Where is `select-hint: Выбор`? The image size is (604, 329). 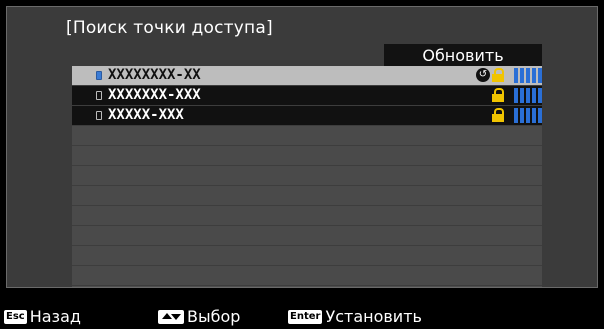
select-hint: Выбор is located at coordinates (199, 316).